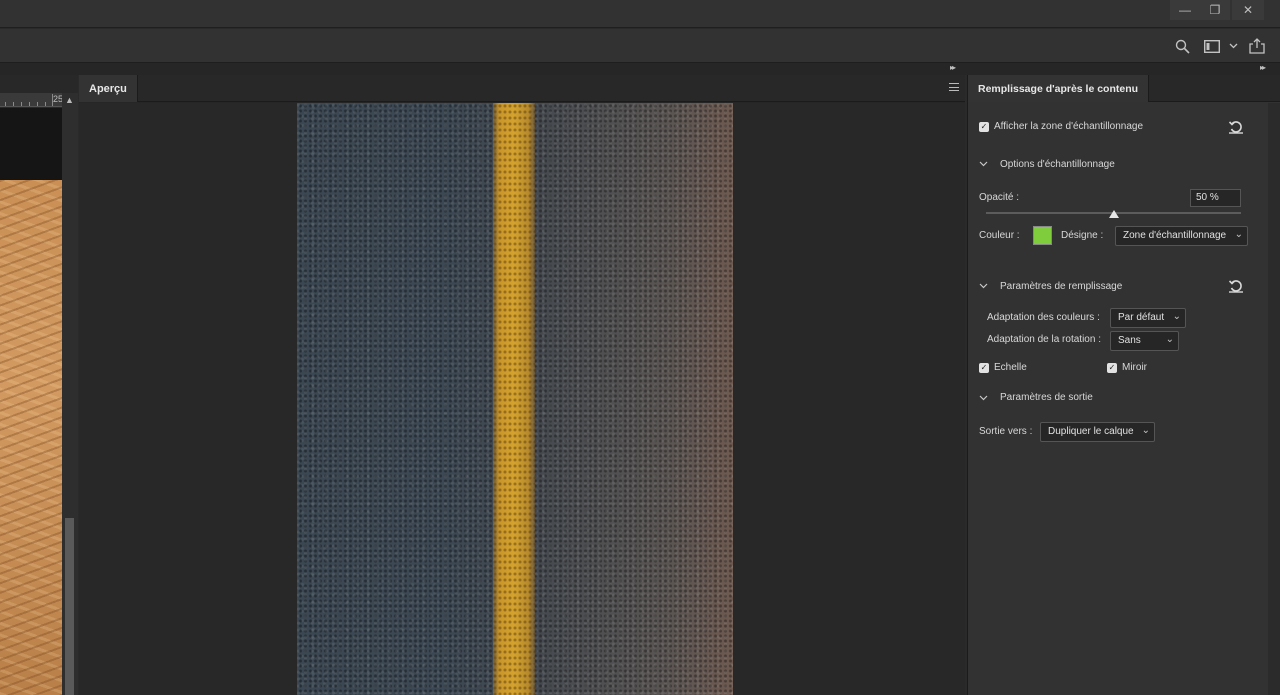 This screenshot has height=695, width=1280. I want to click on scroll-up-icon: ▲, so click(69, 100).